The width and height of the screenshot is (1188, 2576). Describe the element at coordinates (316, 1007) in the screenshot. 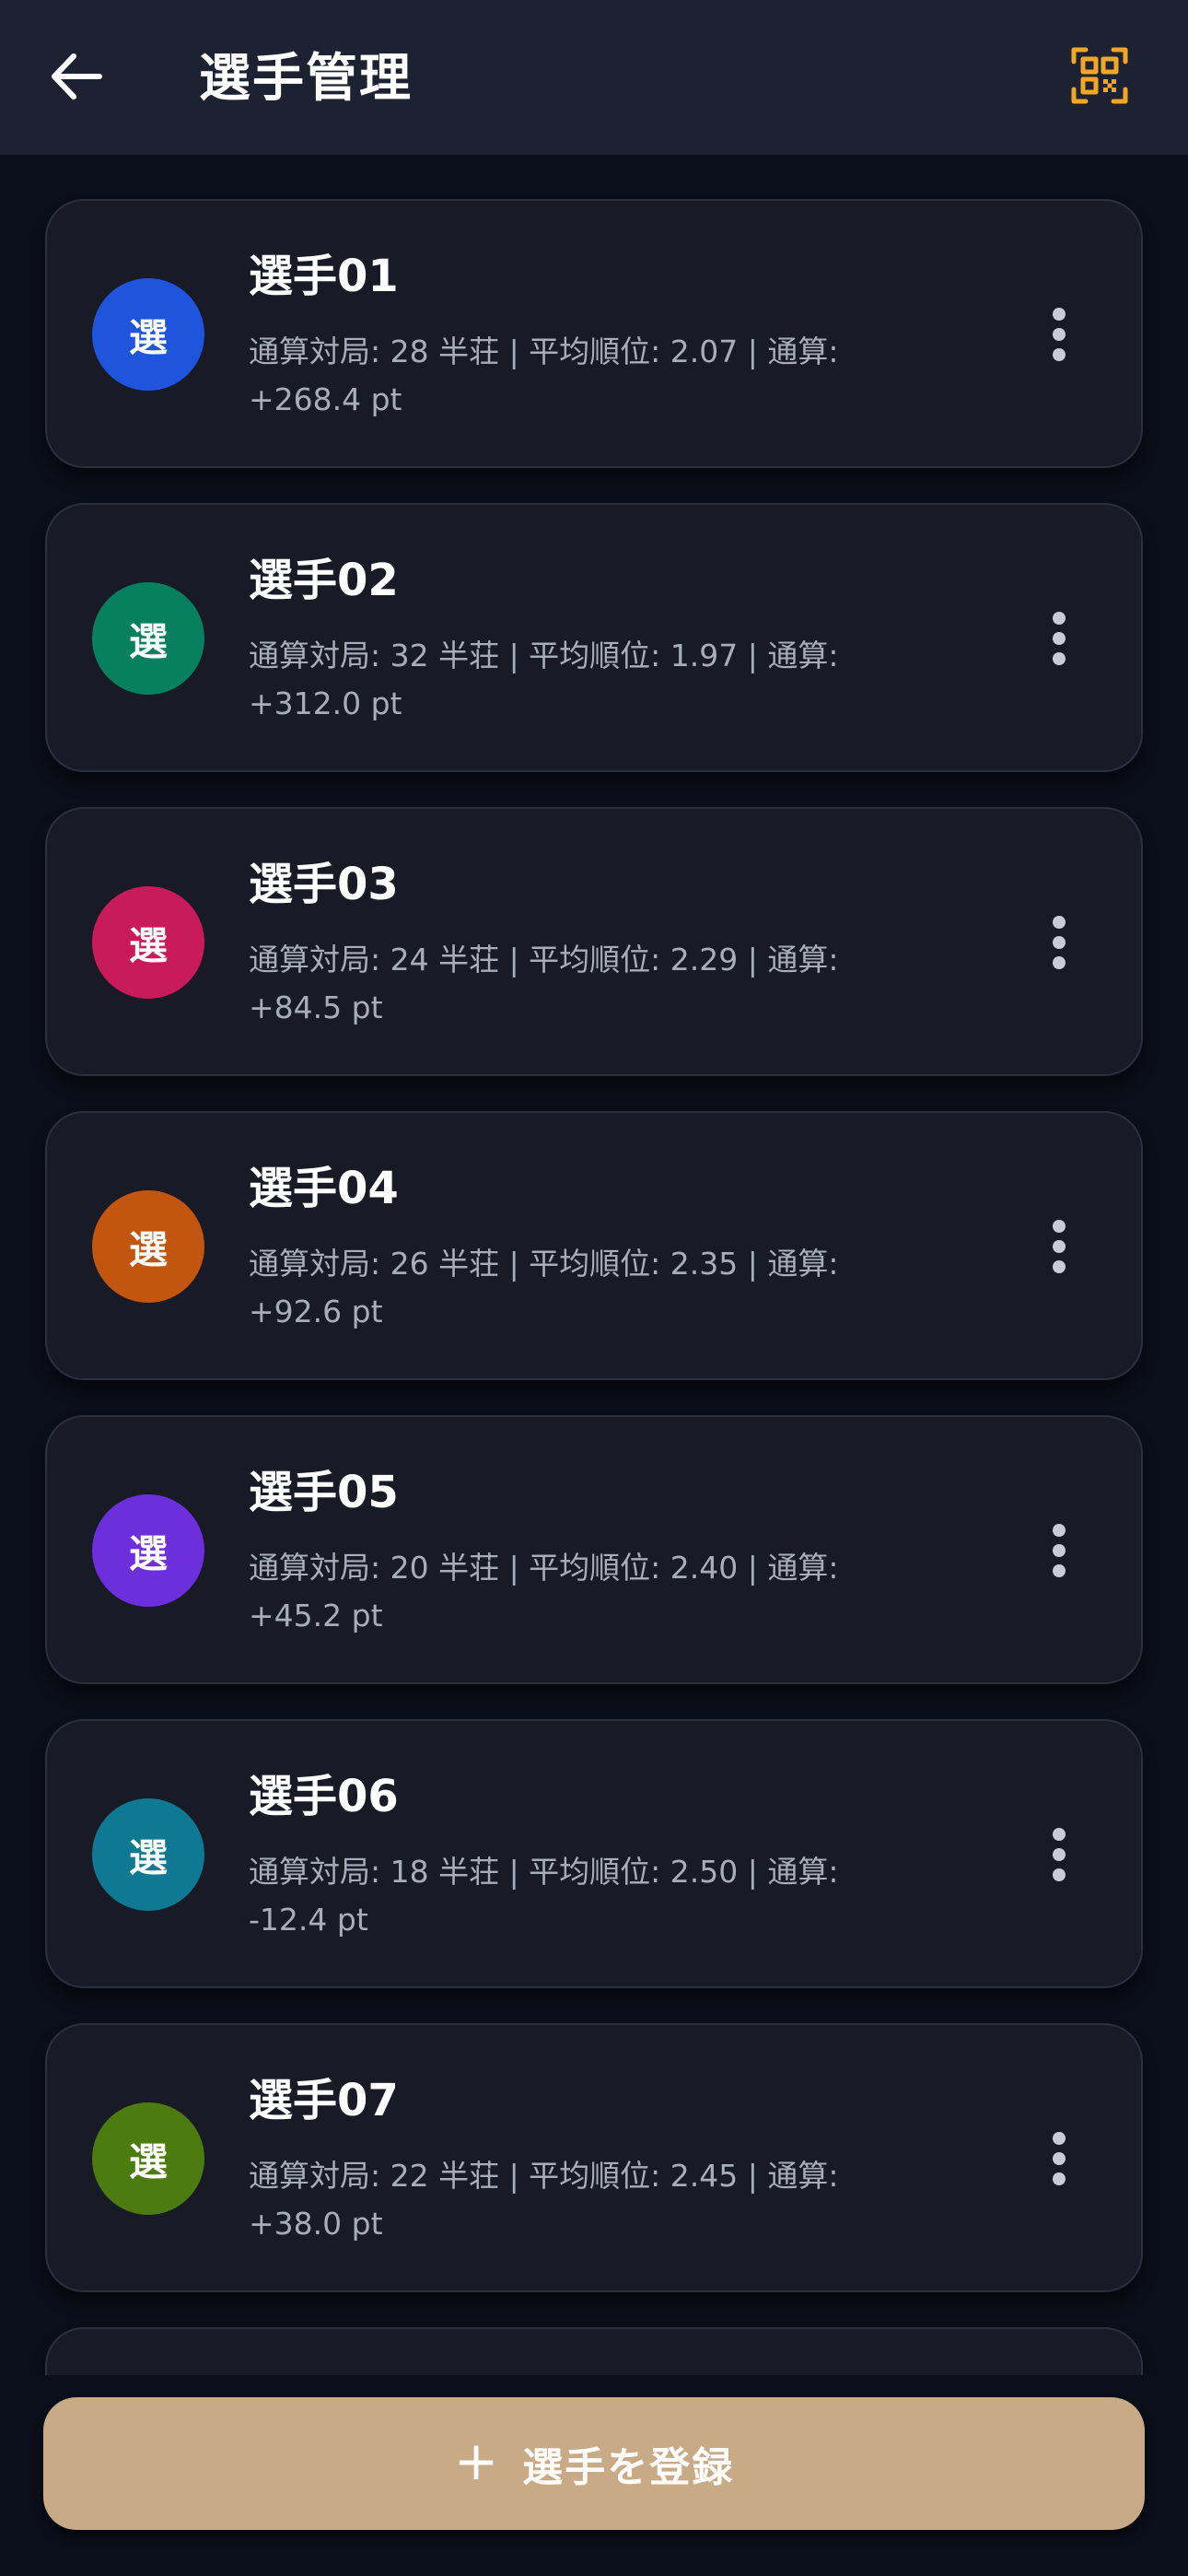

I see `player-points: +84.5 pt` at that location.